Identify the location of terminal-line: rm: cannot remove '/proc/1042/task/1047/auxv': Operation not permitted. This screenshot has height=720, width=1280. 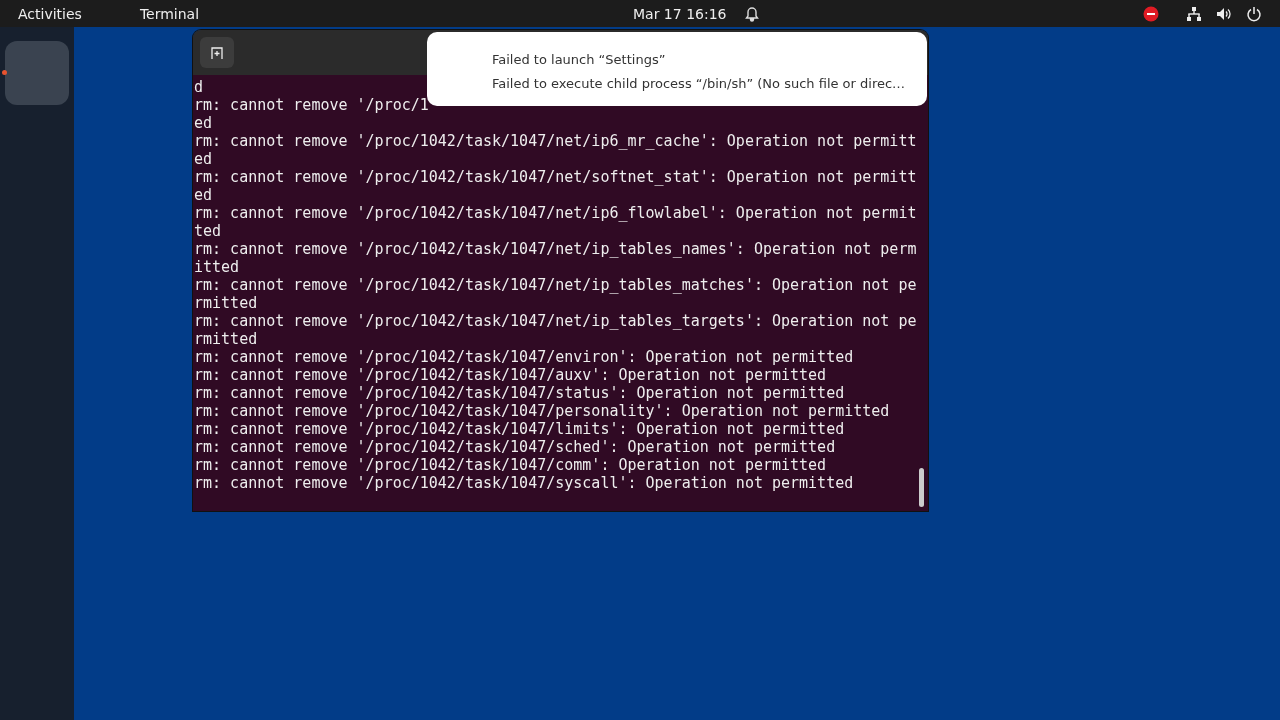
(510, 375).